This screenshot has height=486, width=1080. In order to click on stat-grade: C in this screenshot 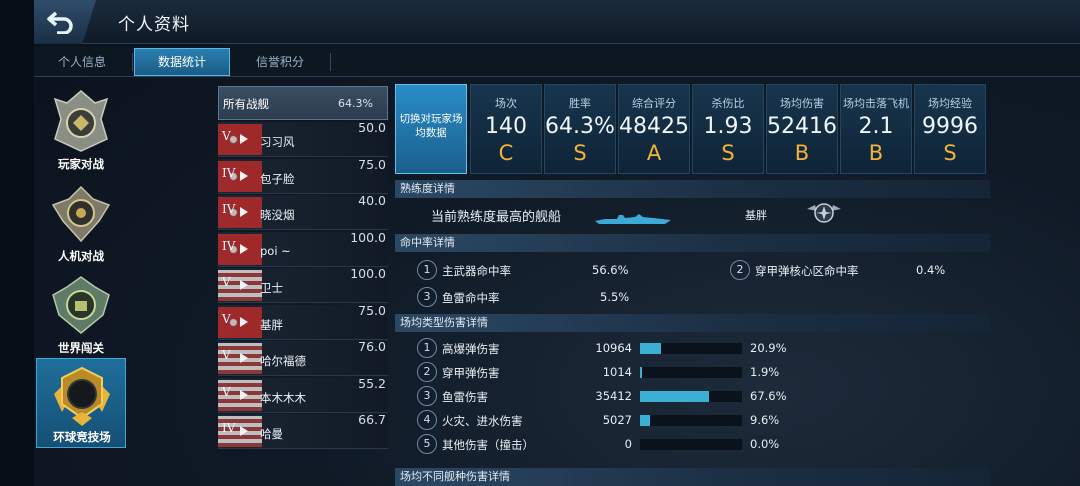, I will do `click(506, 153)`.